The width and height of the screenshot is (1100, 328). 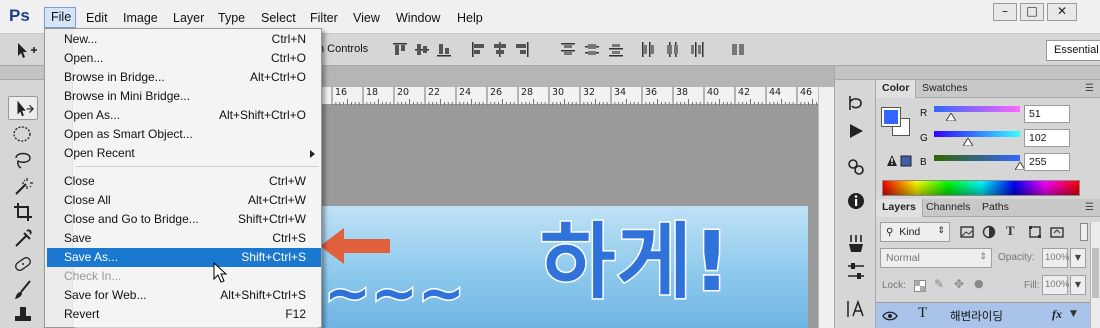 I want to click on red-value-field: 51, so click(x=1047, y=114).